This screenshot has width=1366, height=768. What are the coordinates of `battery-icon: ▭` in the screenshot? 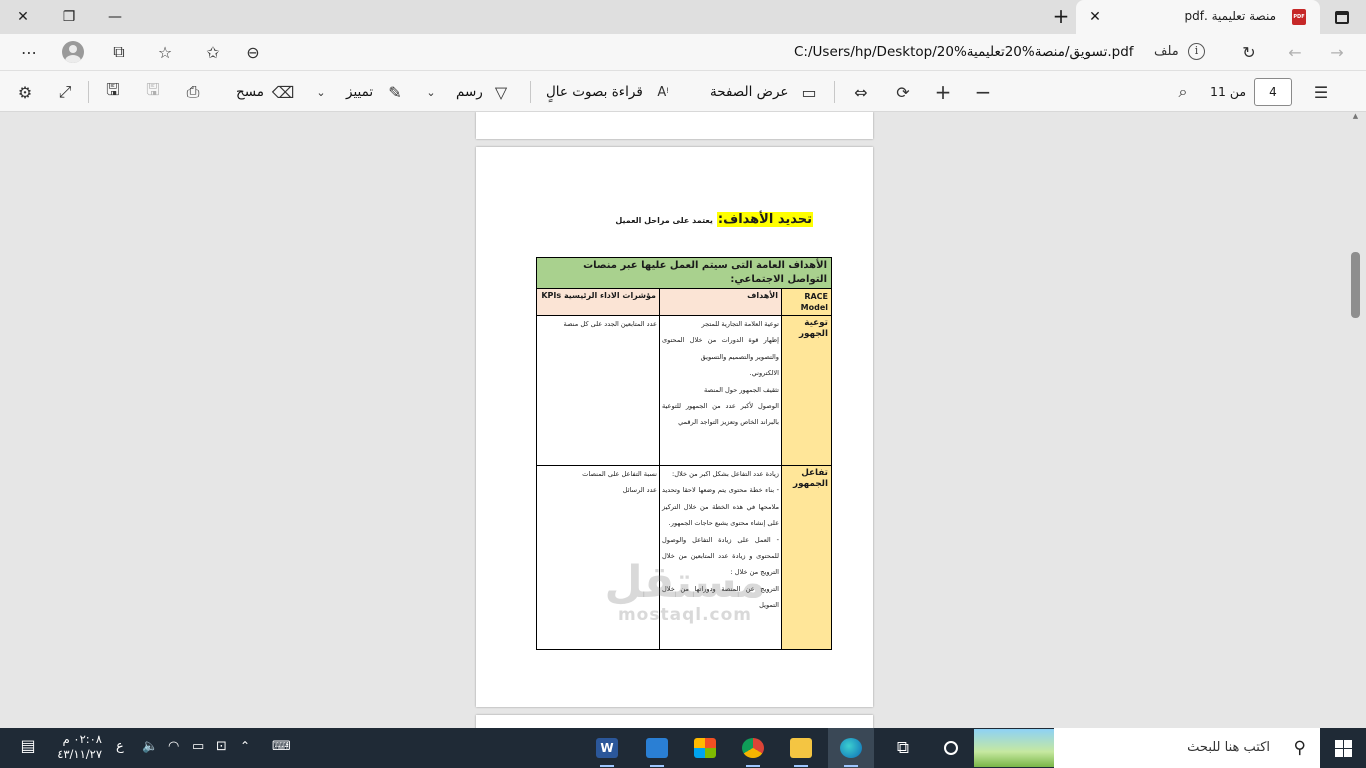 It's located at (198, 746).